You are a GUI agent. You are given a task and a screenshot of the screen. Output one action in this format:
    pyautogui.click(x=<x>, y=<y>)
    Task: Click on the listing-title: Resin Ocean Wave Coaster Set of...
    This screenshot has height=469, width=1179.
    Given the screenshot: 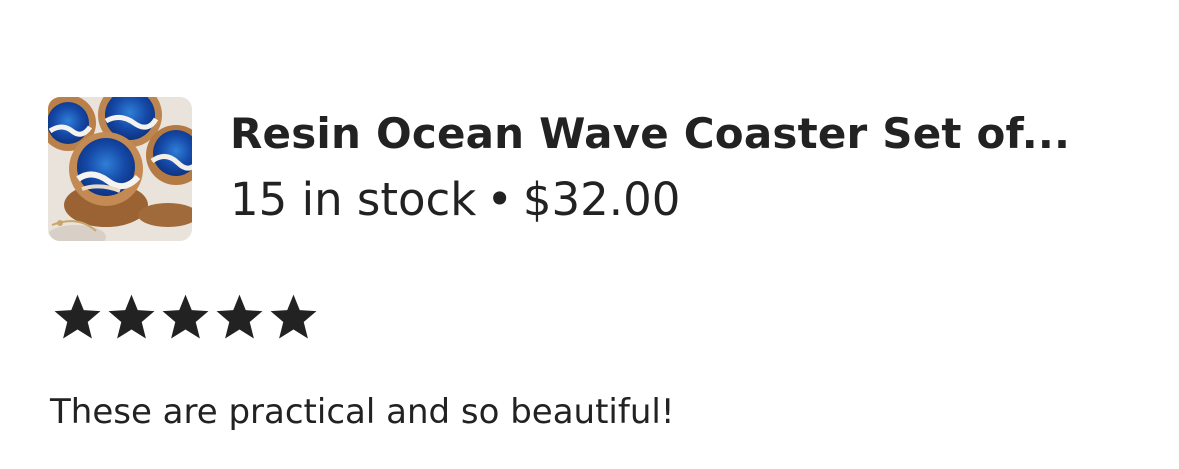 What is the action you would take?
    pyautogui.click(x=682, y=134)
    